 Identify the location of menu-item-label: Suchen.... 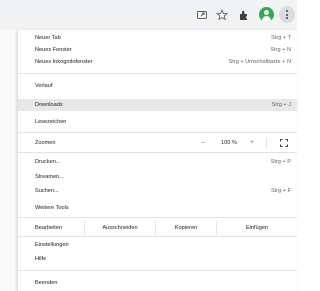
(47, 191).